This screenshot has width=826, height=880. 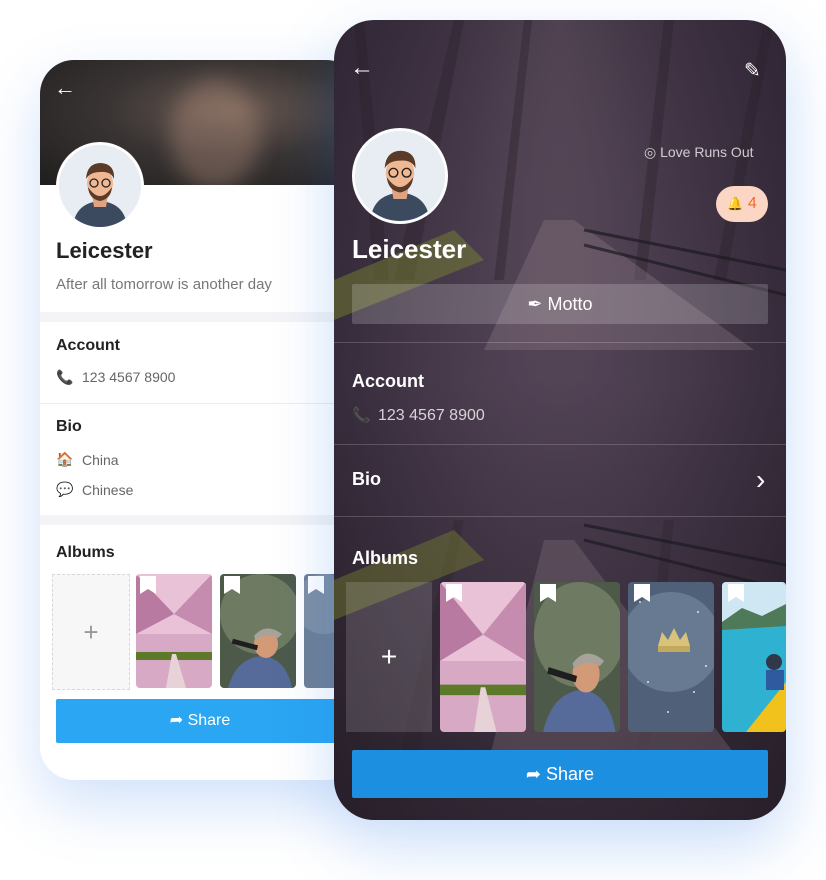 I want to click on chevron-right-icon: ›, so click(x=760, y=480).